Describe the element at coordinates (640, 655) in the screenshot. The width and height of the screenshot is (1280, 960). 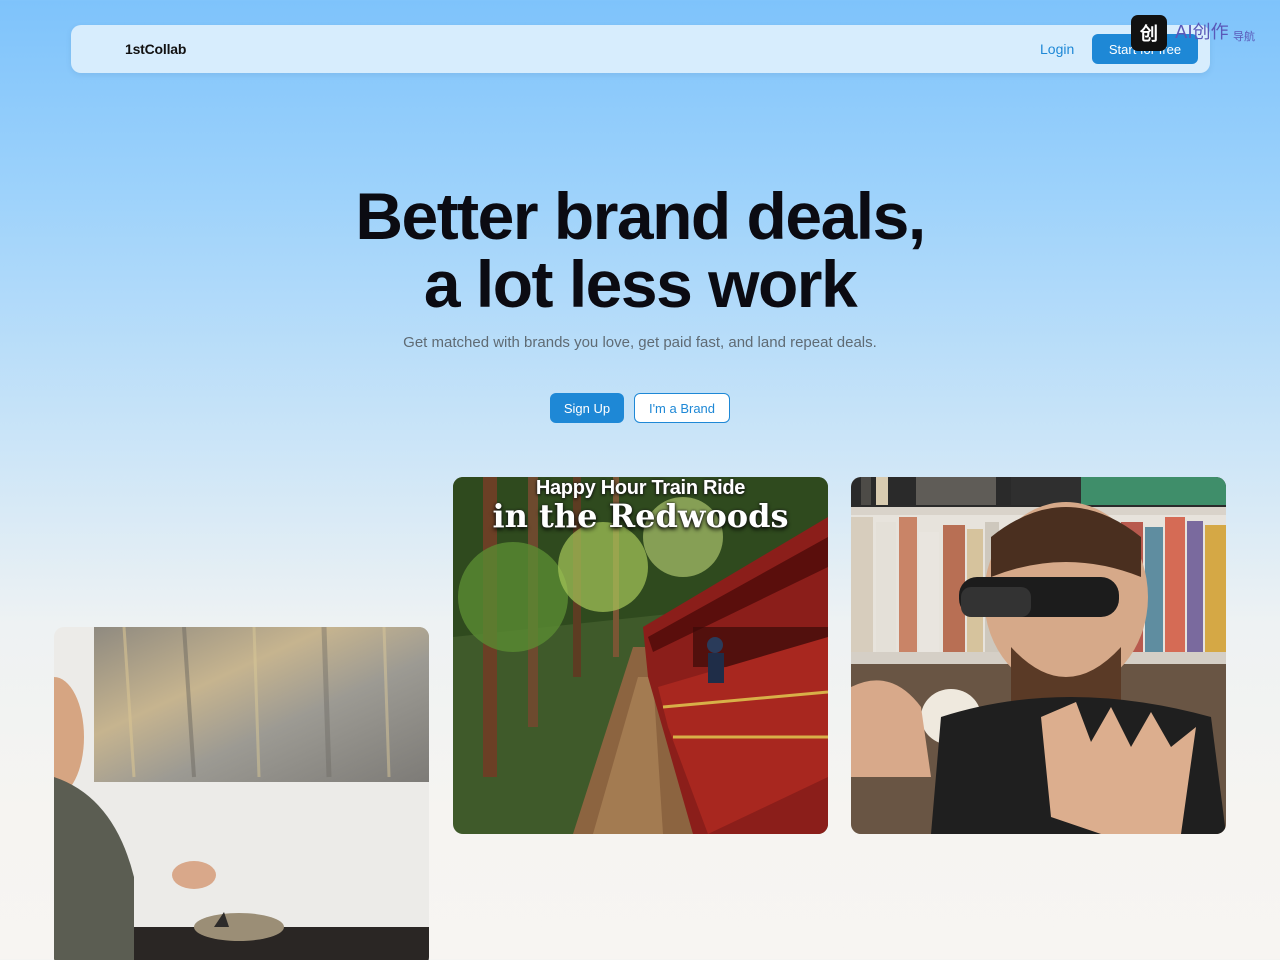
I see `creator-video-card-2: Happy Hour Train Ride in the Redwoods` at that location.